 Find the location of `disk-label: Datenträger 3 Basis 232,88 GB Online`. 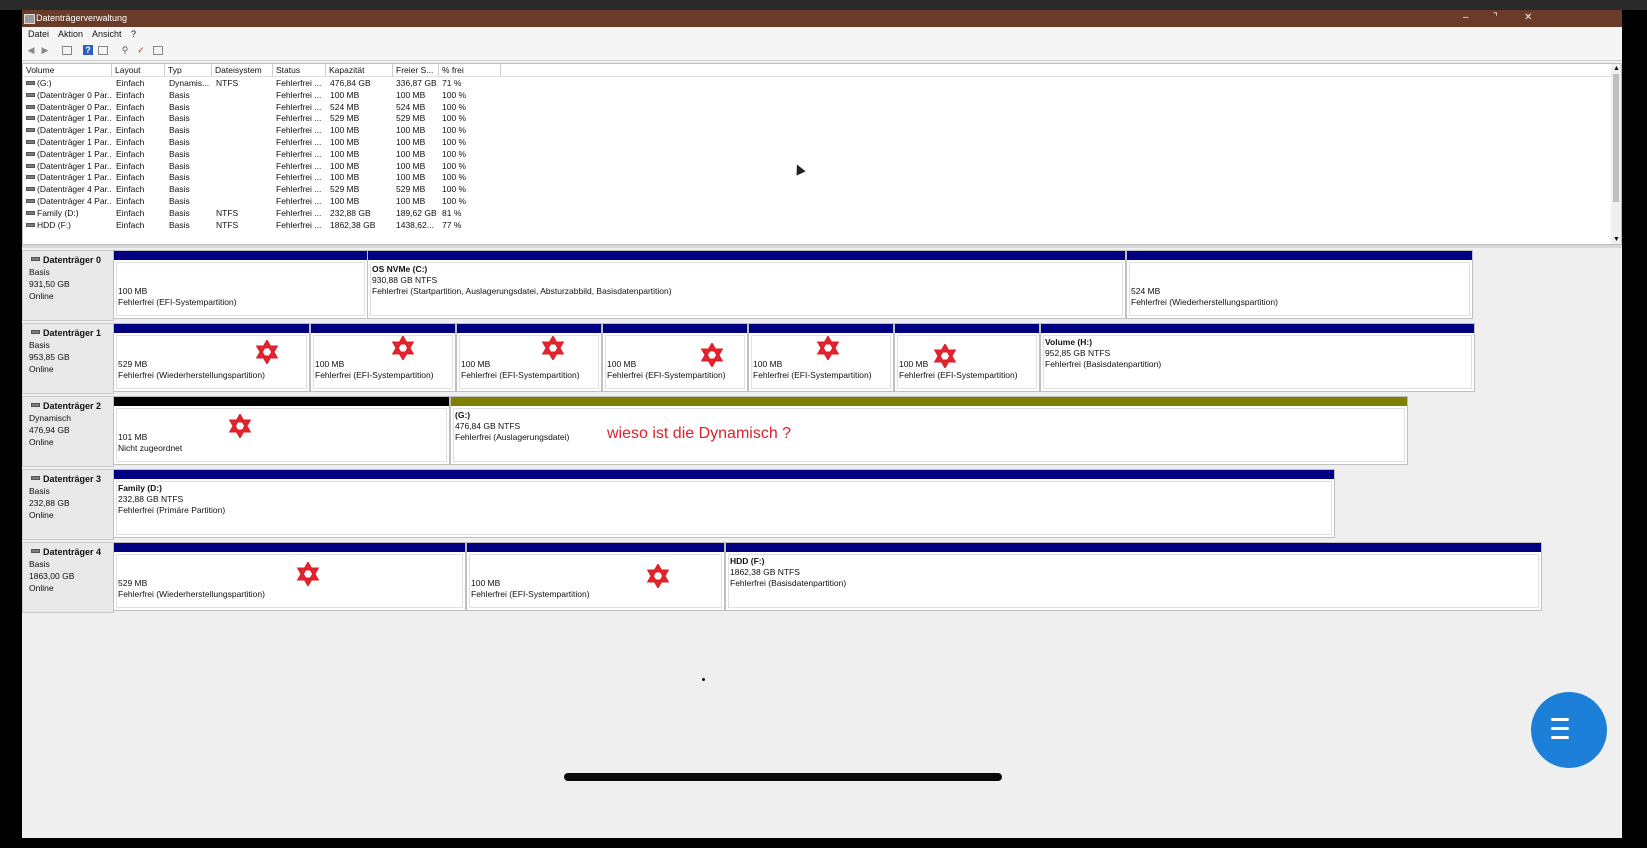

disk-label: Datenträger 3 Basis 232,88 GB Online is located at coordinates (68, 504).